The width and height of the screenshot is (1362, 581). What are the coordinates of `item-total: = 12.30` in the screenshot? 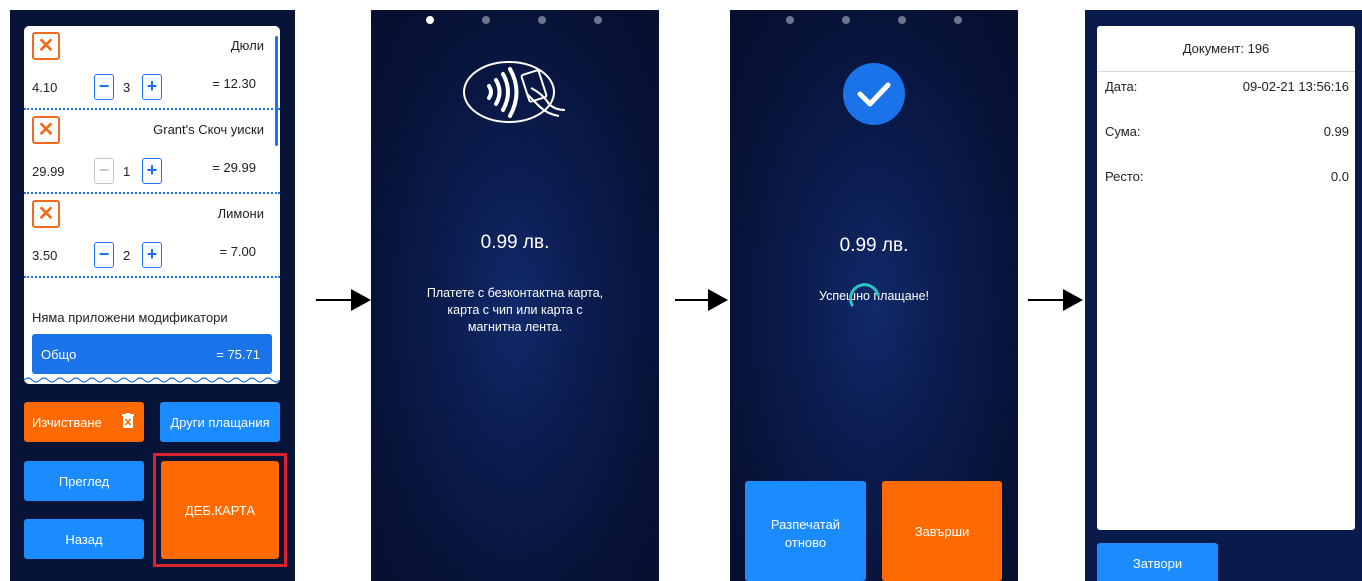 It's located at (234, 83).